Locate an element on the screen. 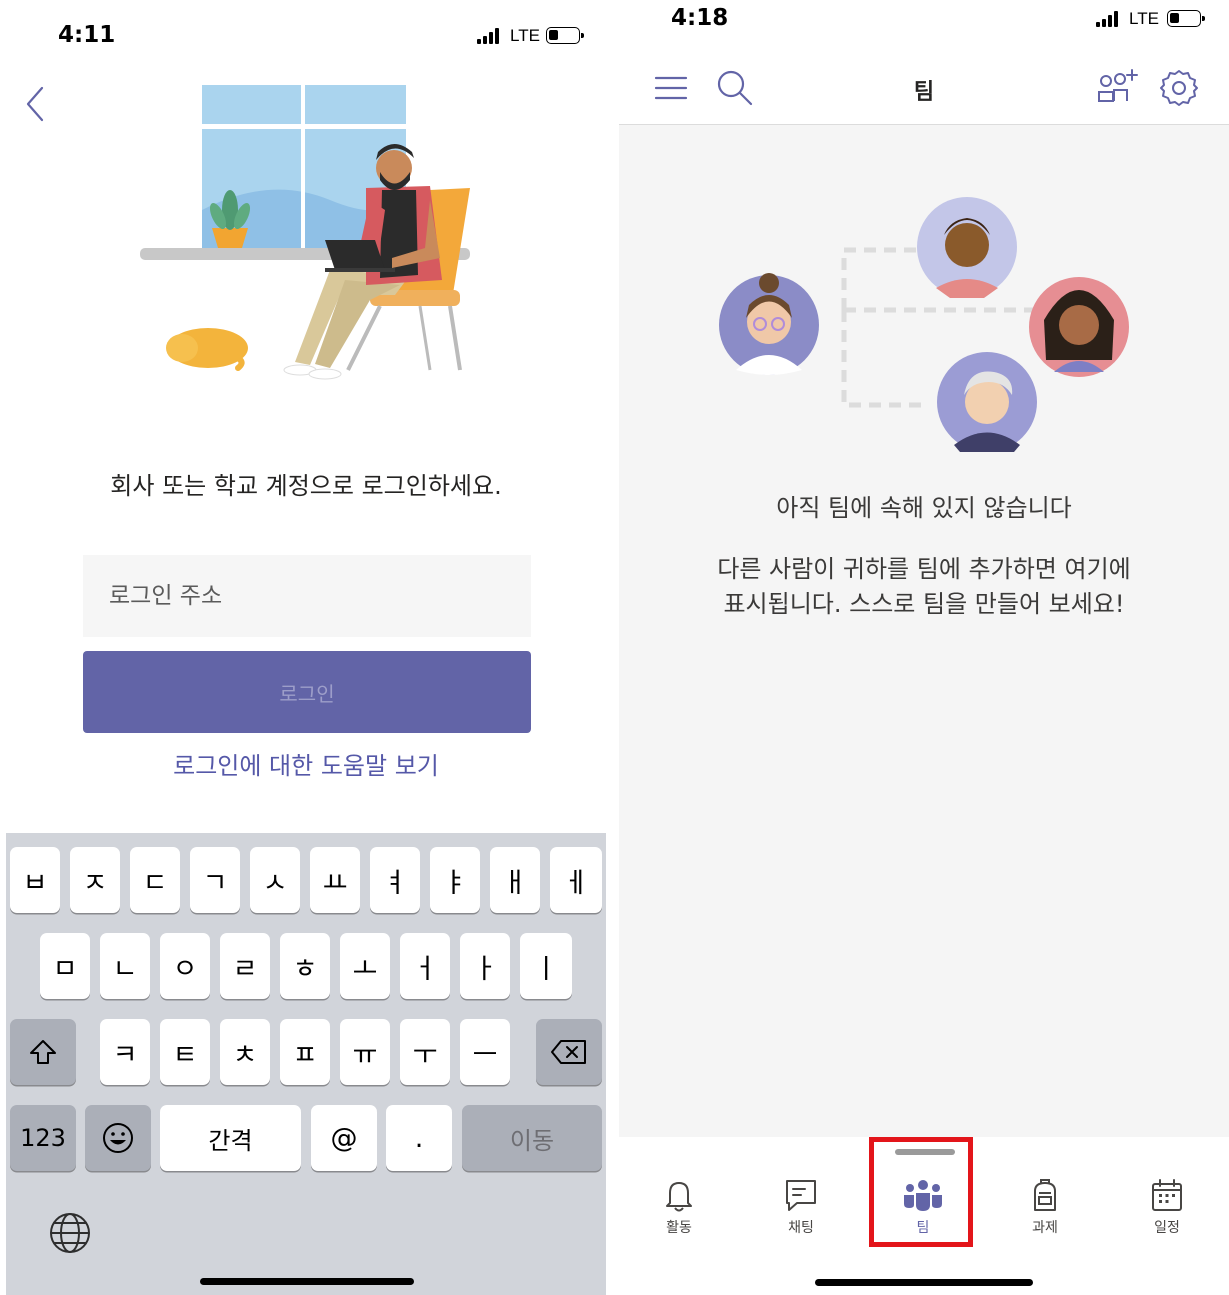 Image resolution: width=1229 pixels, height=1295 pixels. shift-icon is located at coordinates (43, 1052).